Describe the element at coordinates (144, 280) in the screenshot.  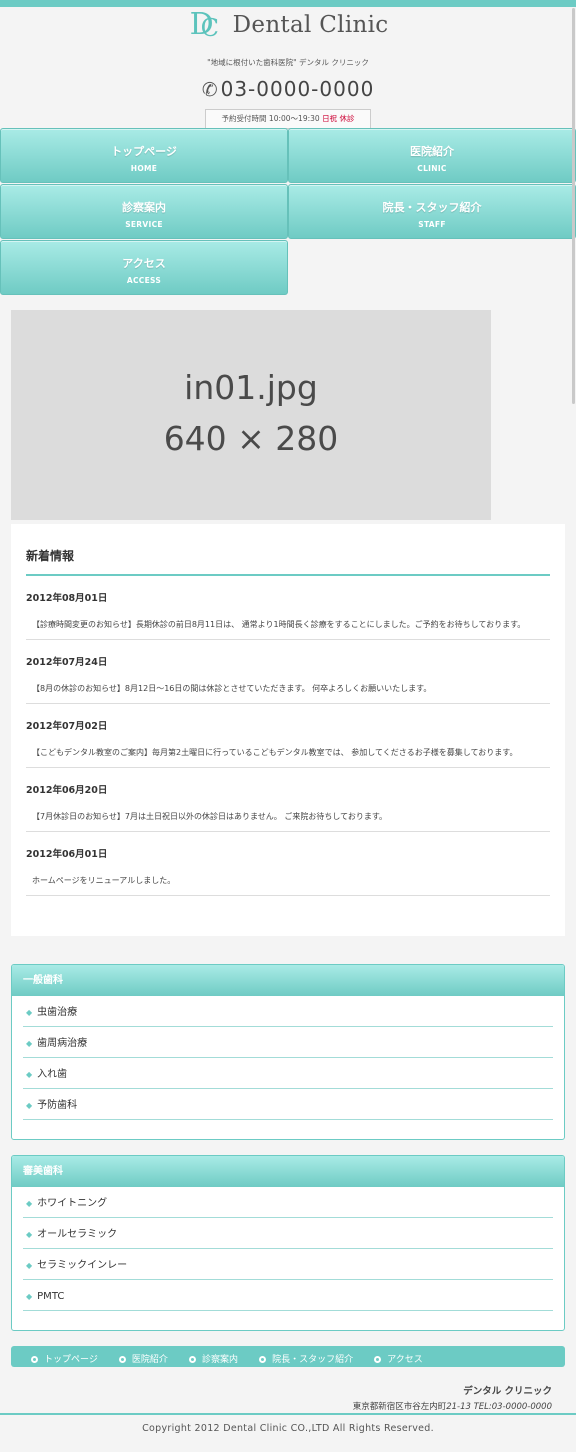
I see `nav-label-en: ACCESS` at that location.